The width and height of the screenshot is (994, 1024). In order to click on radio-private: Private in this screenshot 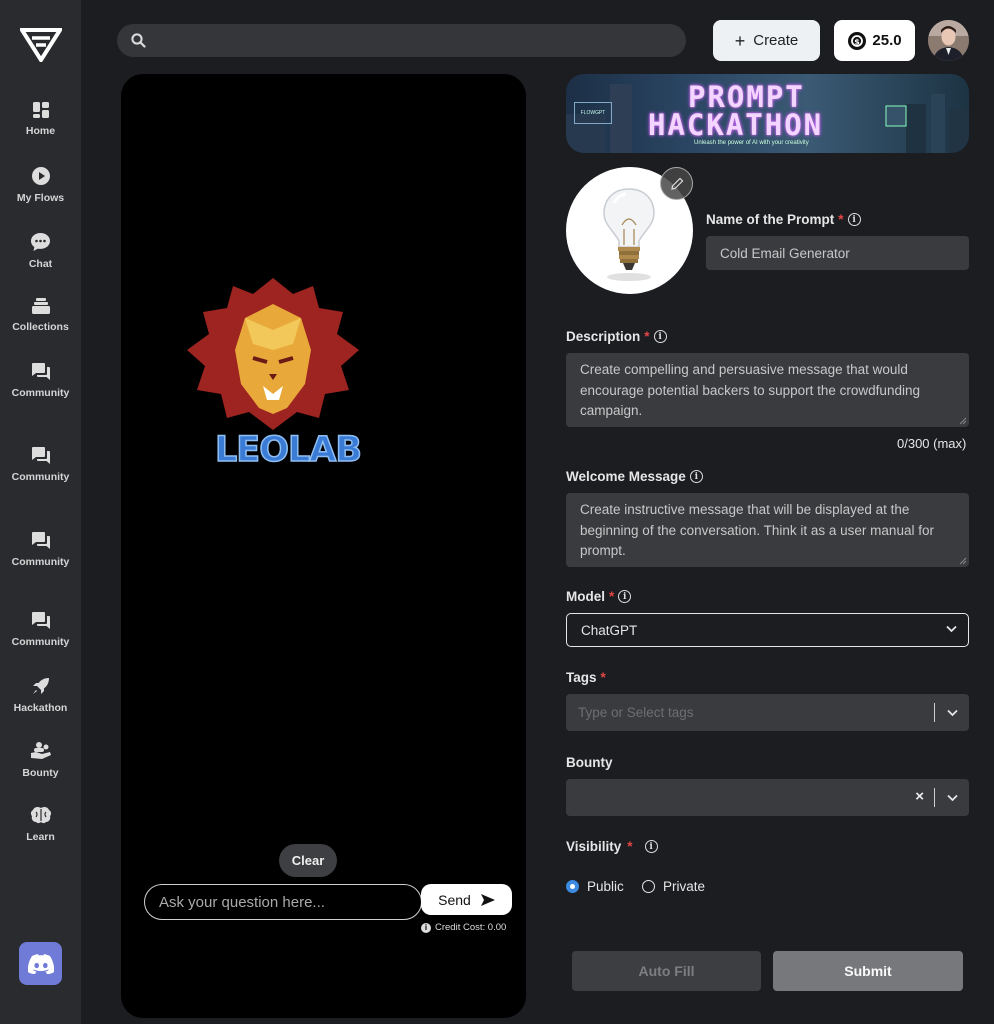, I will do `click(673, 886)`.